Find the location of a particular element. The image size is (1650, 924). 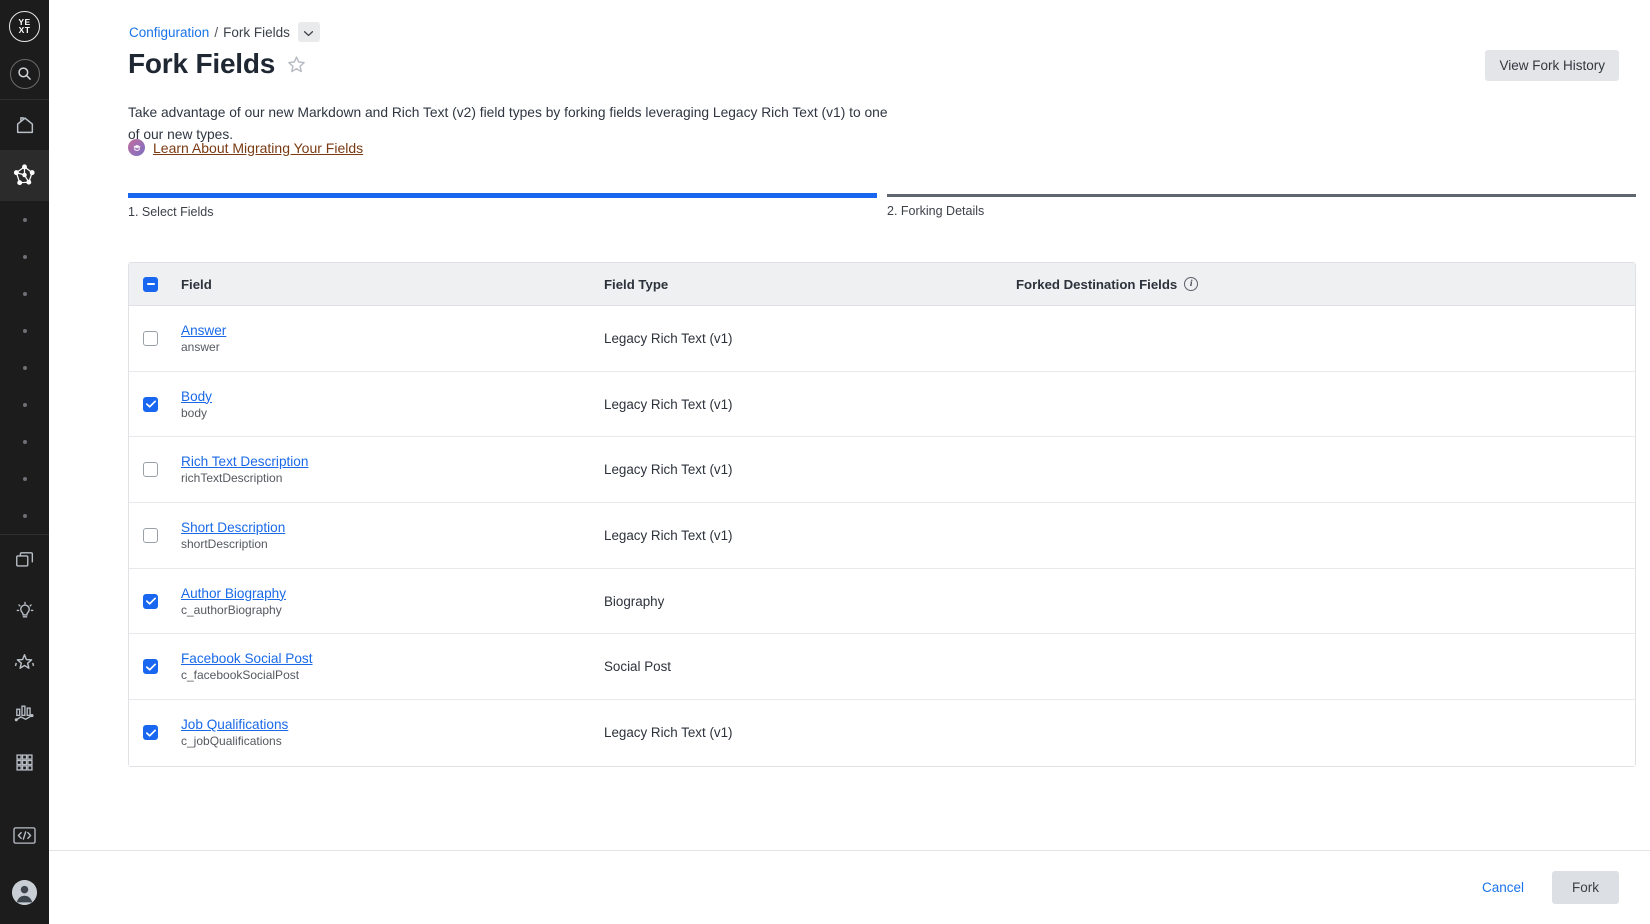

page-title: Fork Fields is located at coordinates (202, 63).